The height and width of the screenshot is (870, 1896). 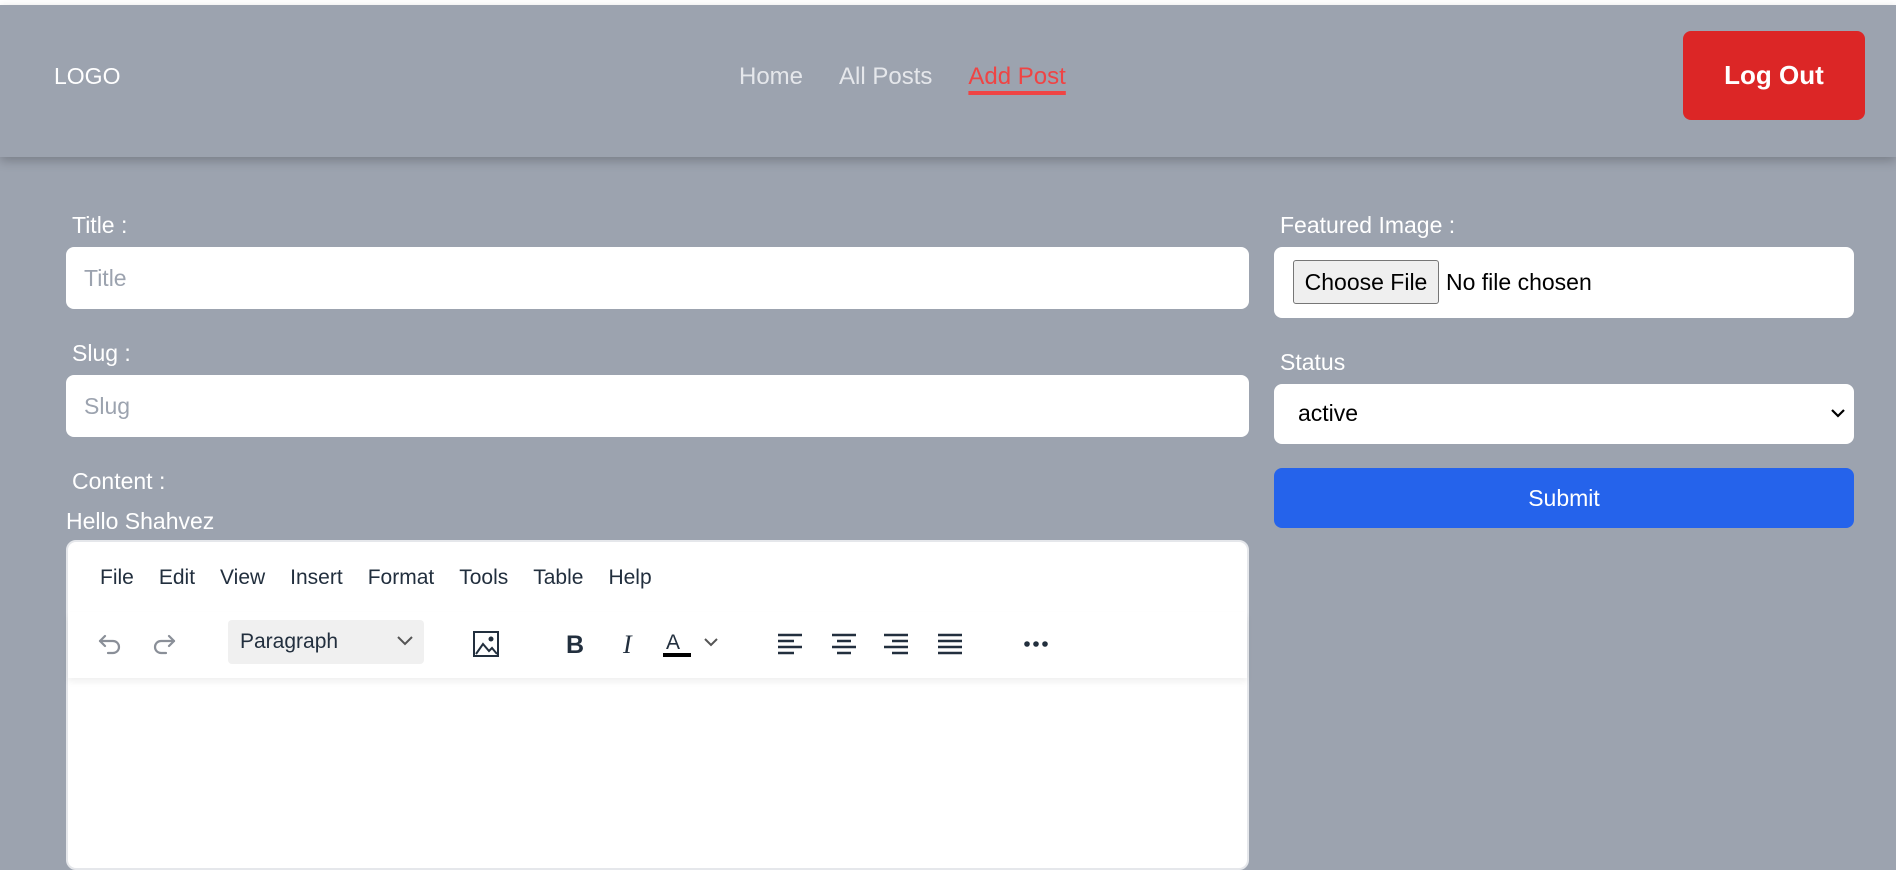 What do you see at coordinates (483, 578) in the screenshot?
I see `menu-tools: Tools` at bounding box center [483, 578].